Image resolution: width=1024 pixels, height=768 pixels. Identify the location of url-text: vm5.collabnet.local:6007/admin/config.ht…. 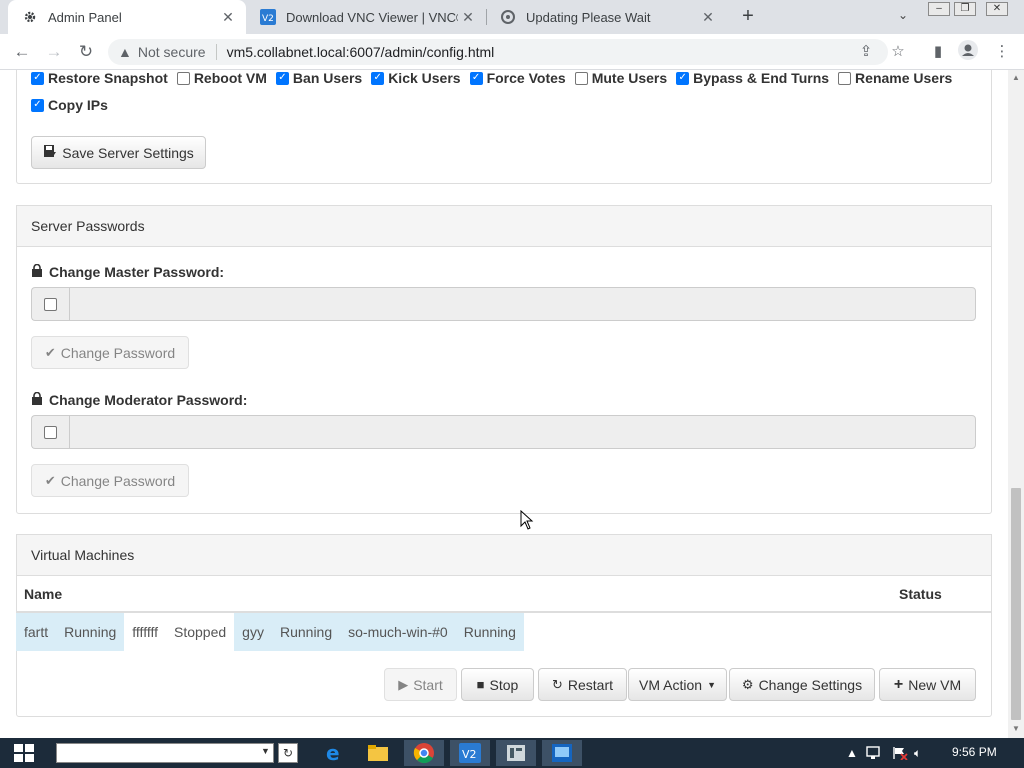
(361, 52).